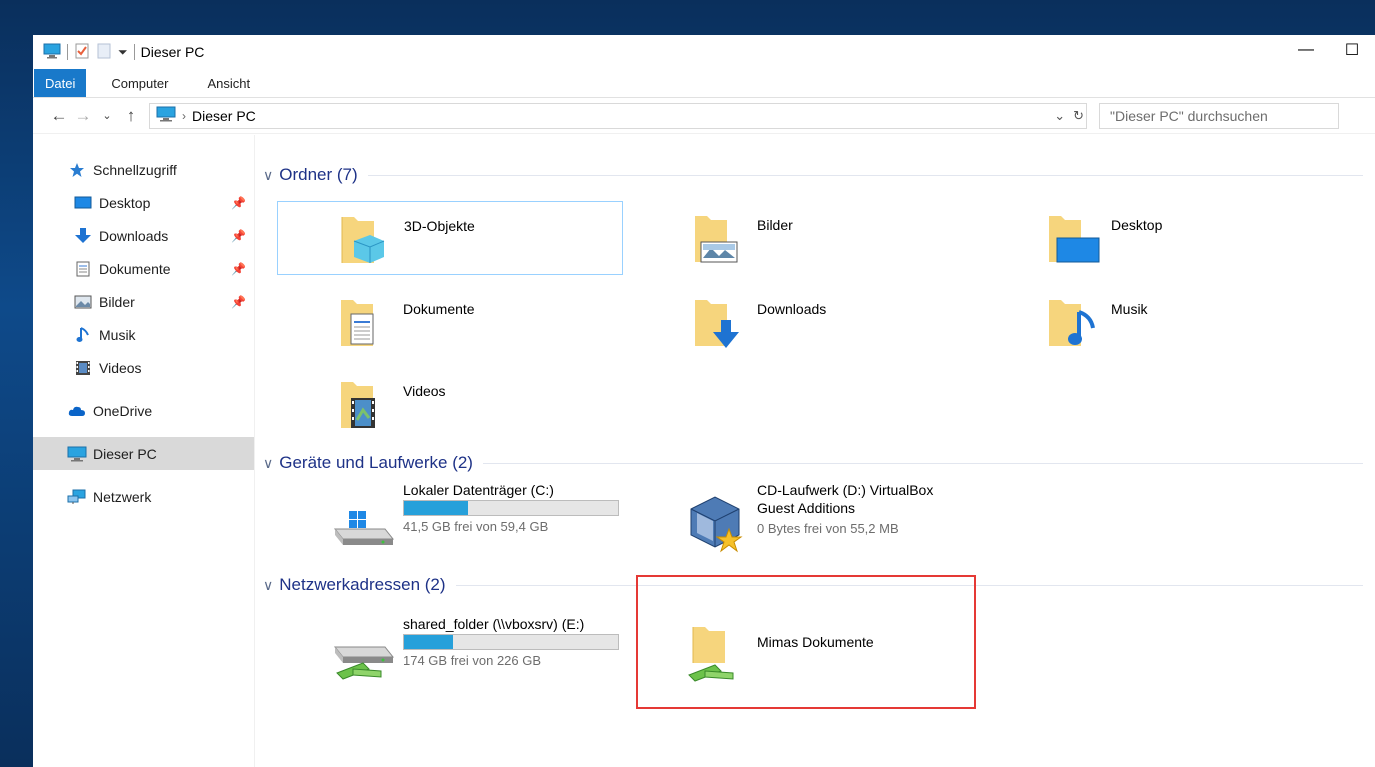 The image size is (1375, 767). I want to click on sidebar-item-label: Dieser PC, so click(125, 453).